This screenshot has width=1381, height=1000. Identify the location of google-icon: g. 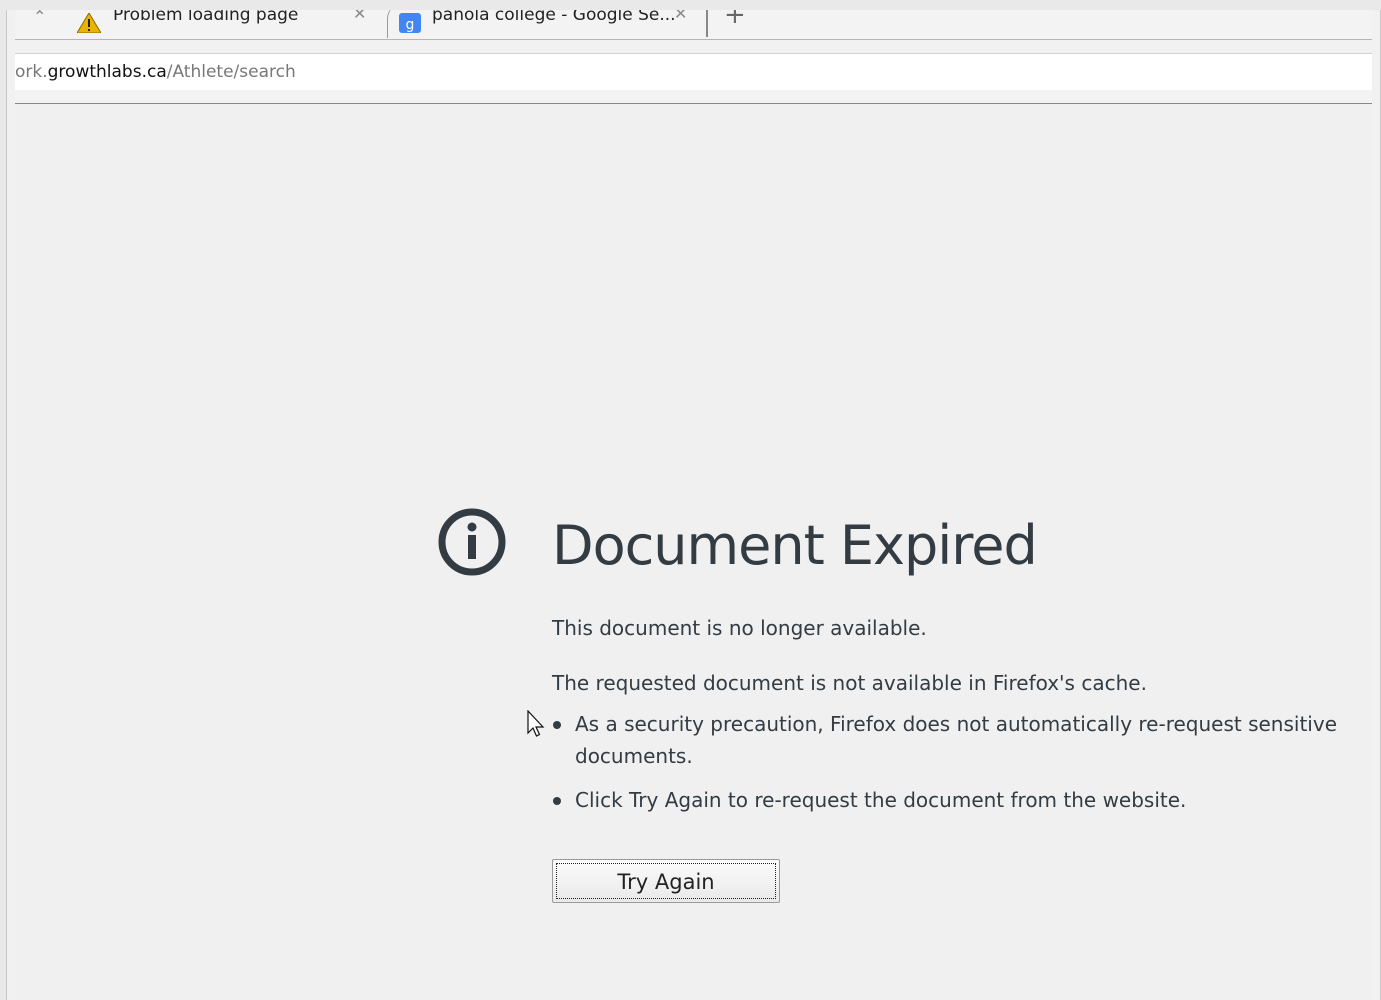
(410, 23).